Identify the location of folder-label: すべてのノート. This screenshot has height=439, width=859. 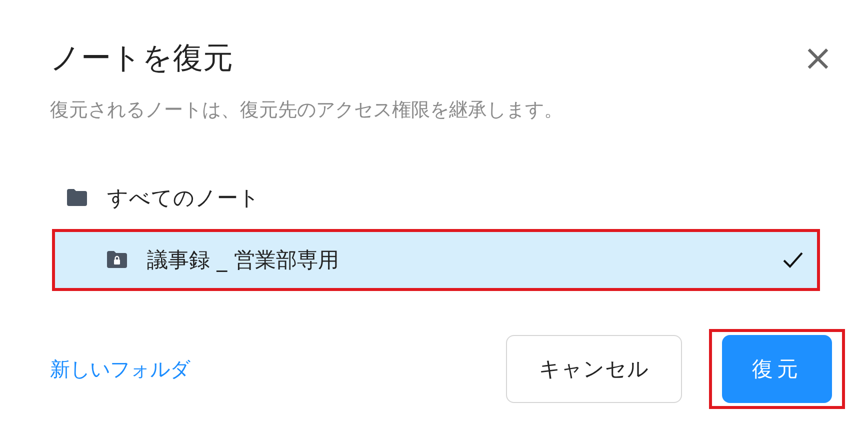
(184, 198).